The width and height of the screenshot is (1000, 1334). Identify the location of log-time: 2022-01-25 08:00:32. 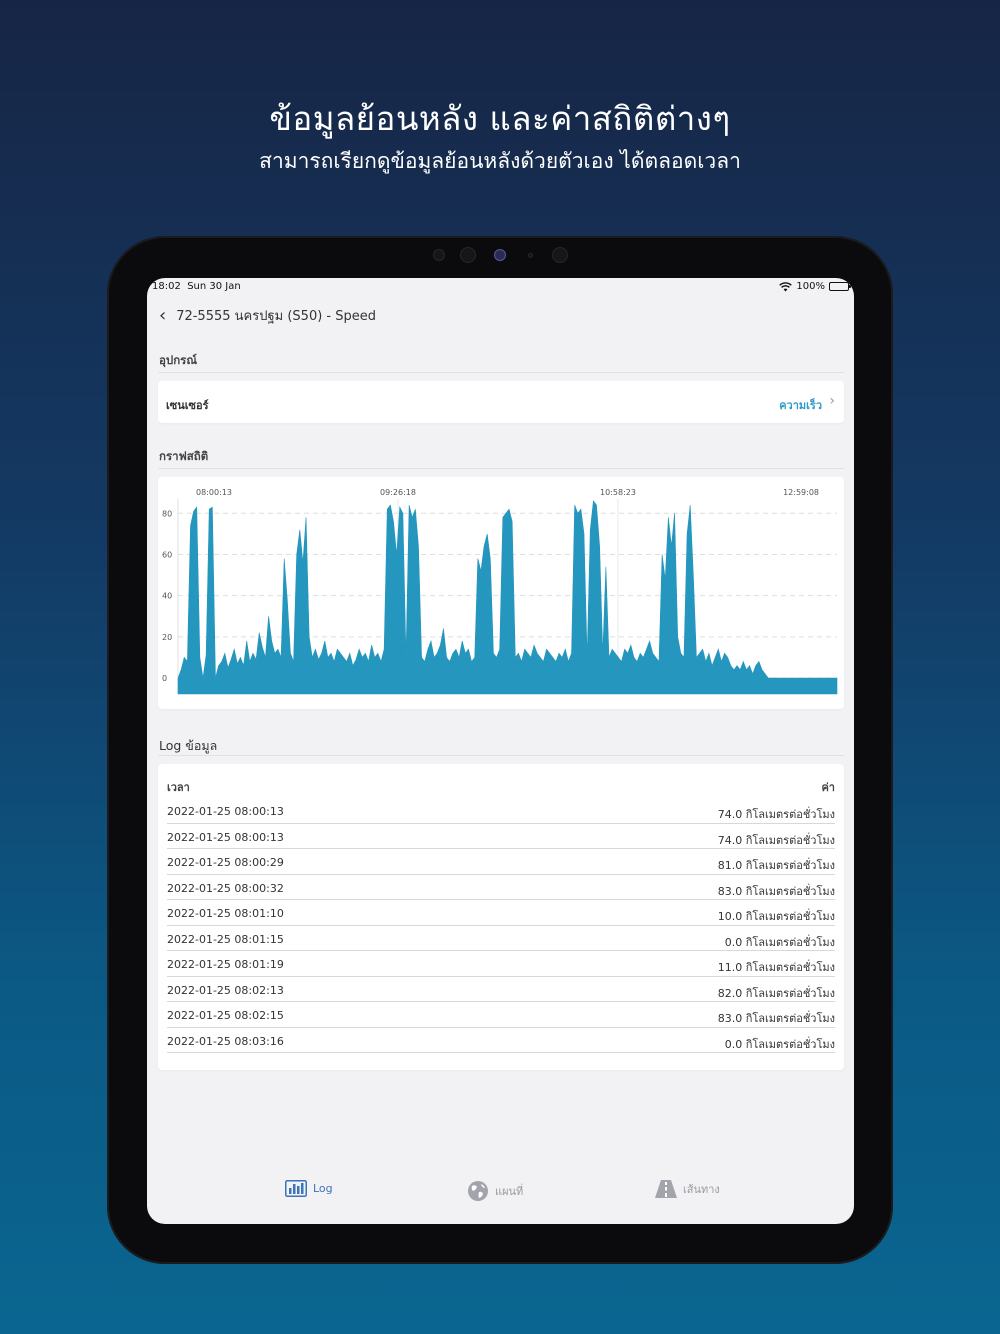
(225, 888).